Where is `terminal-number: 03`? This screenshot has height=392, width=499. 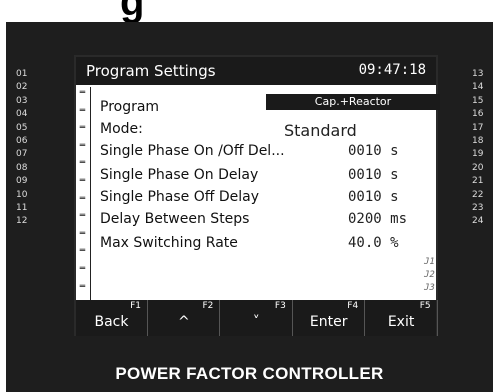
terminal-number: 03 is located at coordinates (22, 100).